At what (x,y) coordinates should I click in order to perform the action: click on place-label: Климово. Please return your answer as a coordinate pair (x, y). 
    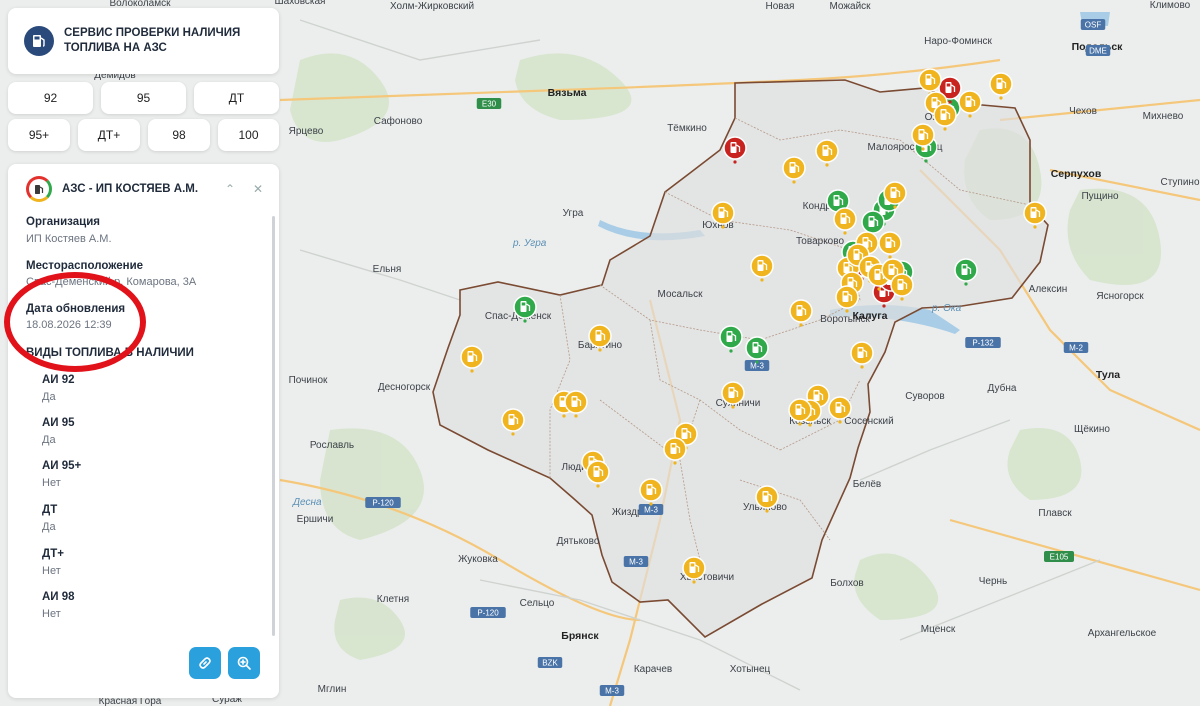
    Looking at the image, I should click on (1170, 5).